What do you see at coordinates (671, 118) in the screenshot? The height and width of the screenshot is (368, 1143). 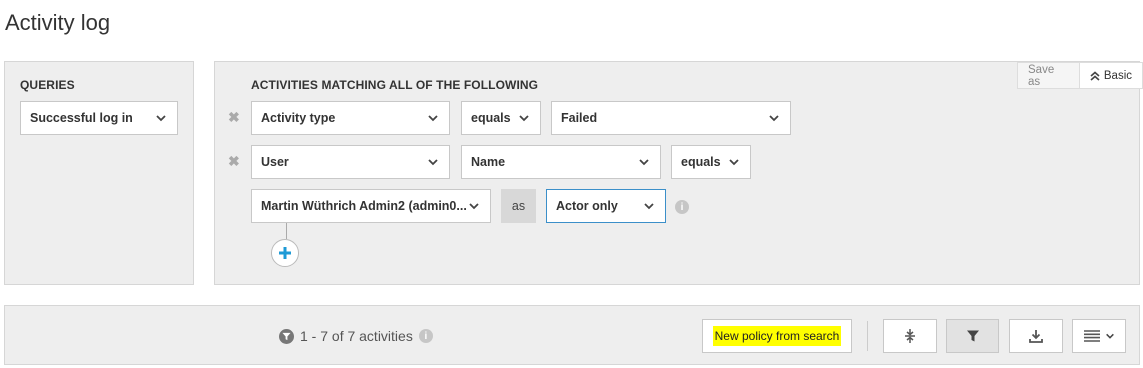 I see `filter-1-value-select: Failed` at bounding box center [671, 118].